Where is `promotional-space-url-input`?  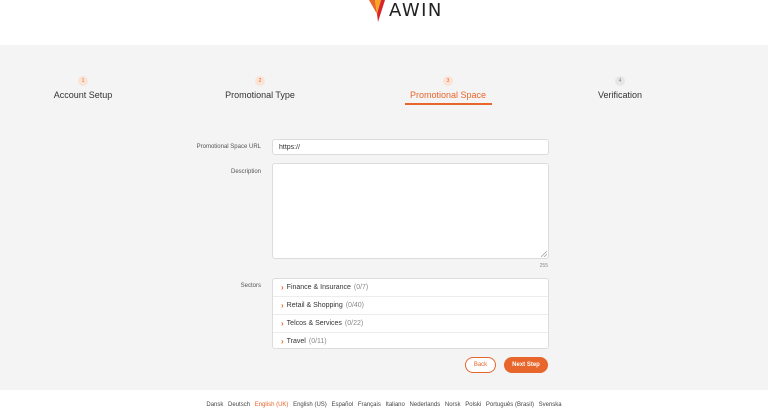 promotional-space-url-input is located at coordinates (410, 147).